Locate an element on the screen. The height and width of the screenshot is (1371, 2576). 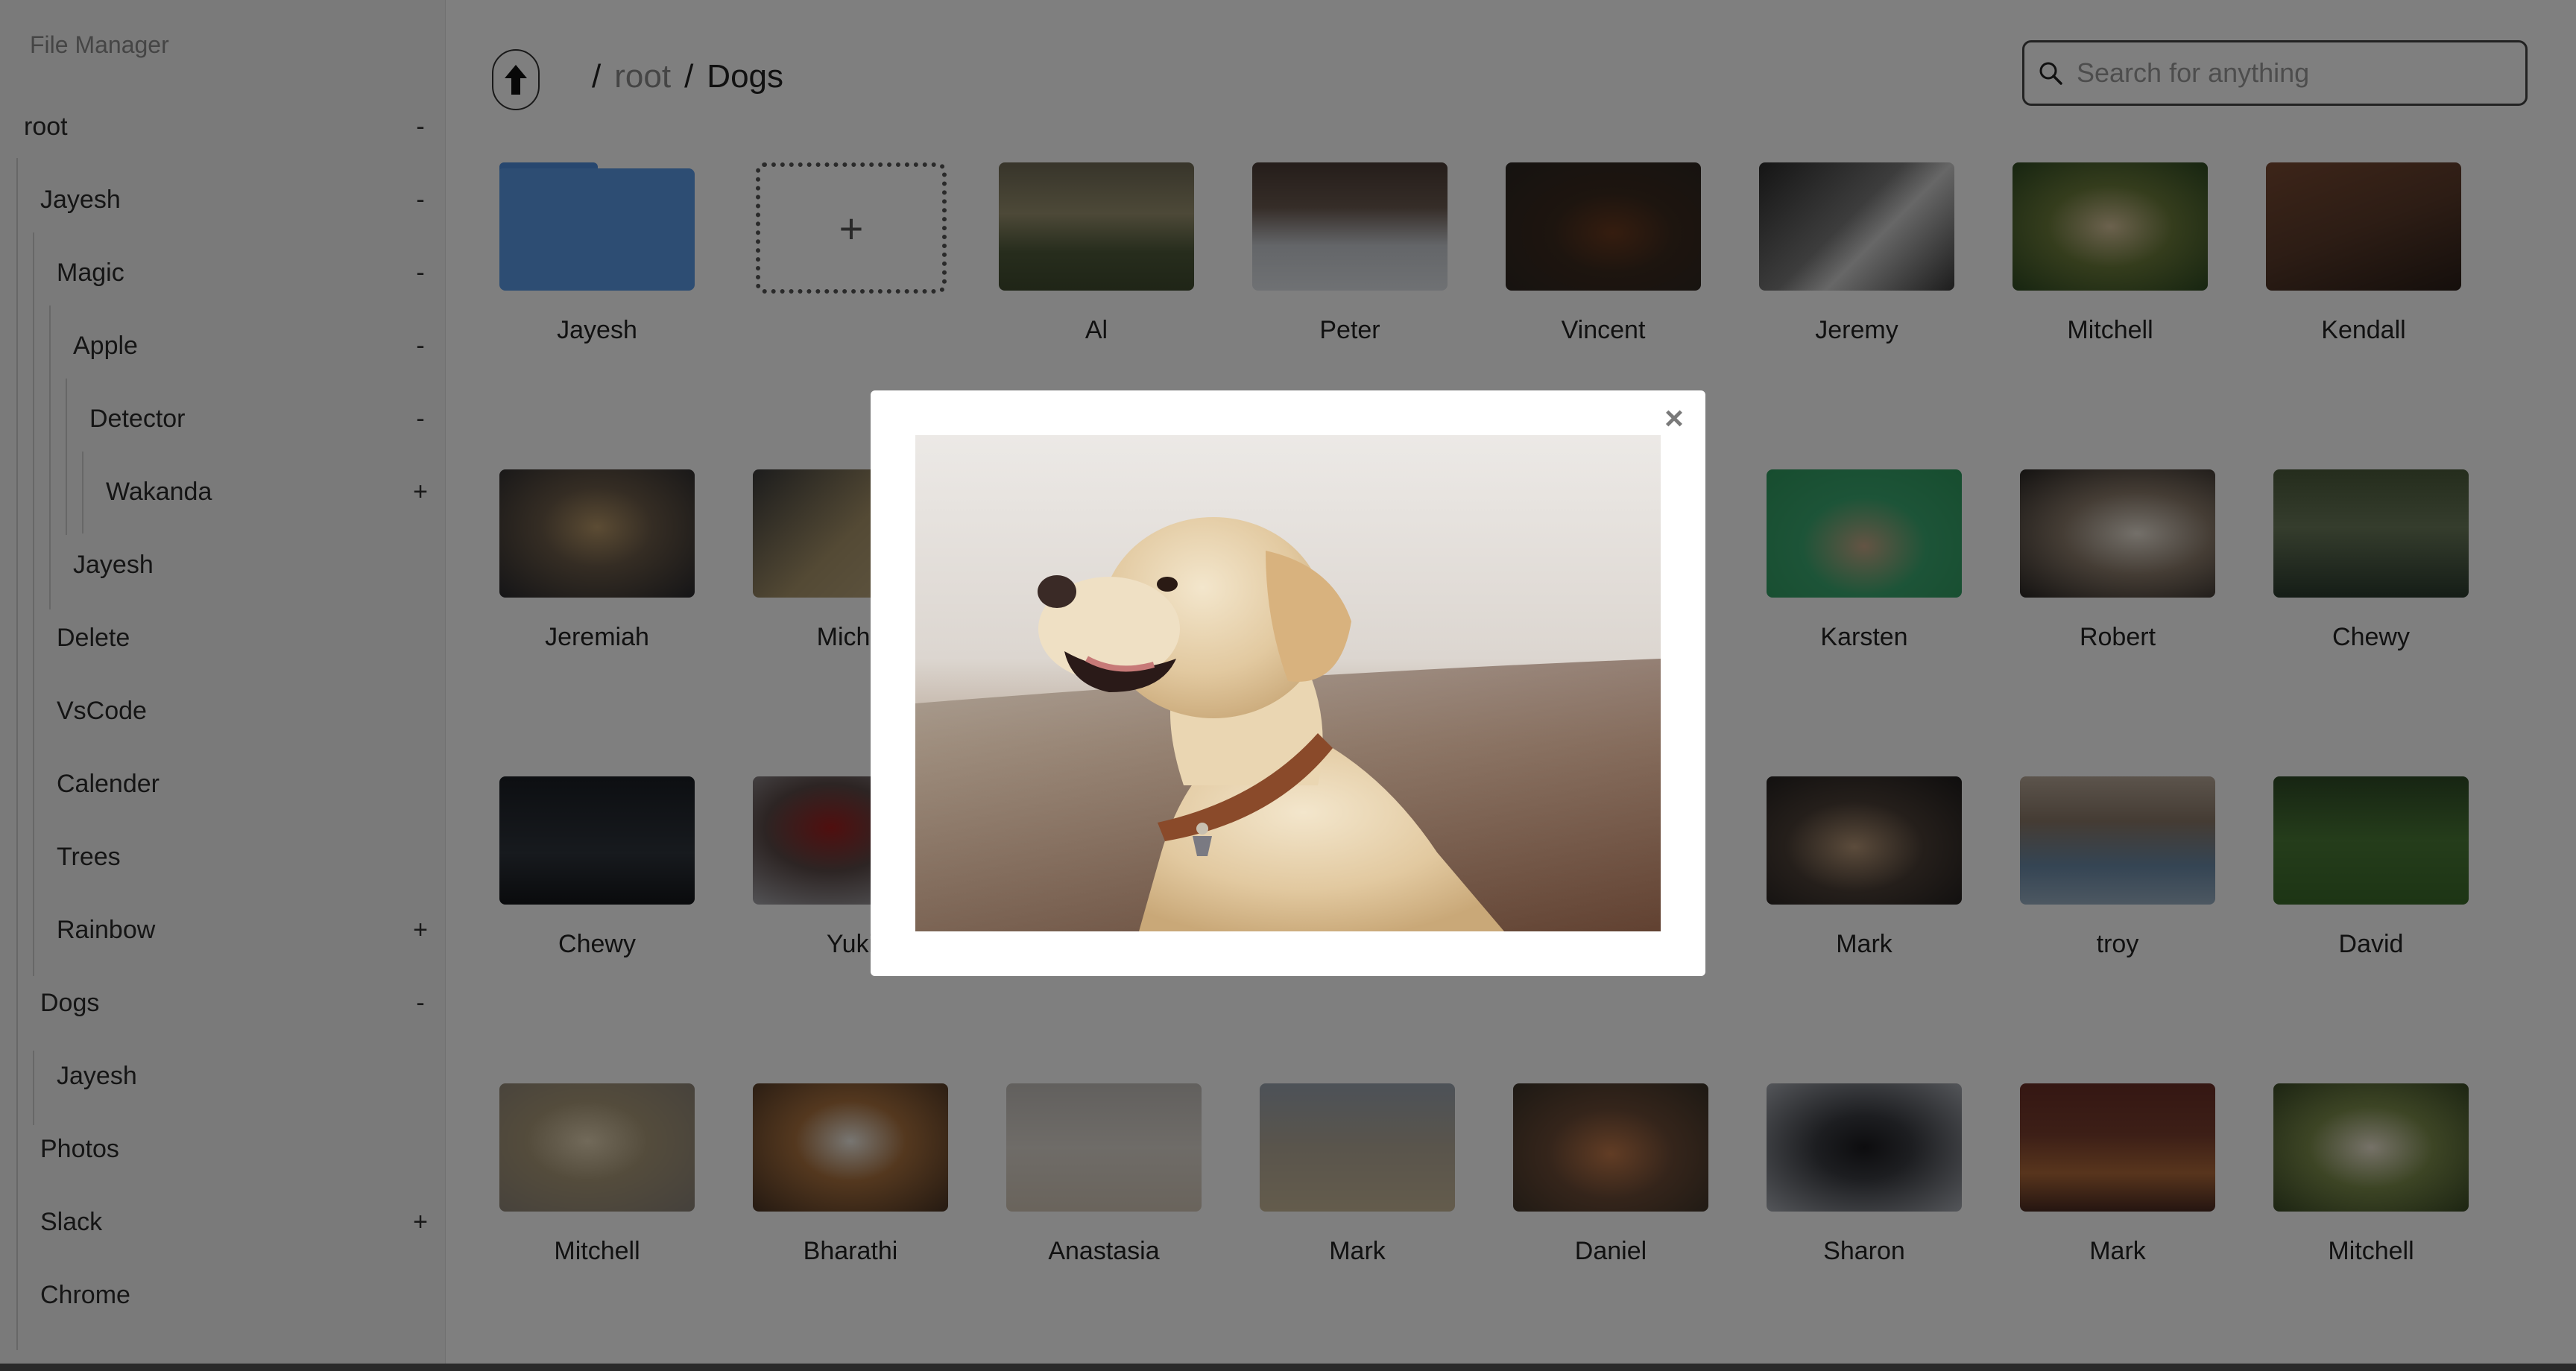
close-icon: × is located at coordinates (1674, 418).